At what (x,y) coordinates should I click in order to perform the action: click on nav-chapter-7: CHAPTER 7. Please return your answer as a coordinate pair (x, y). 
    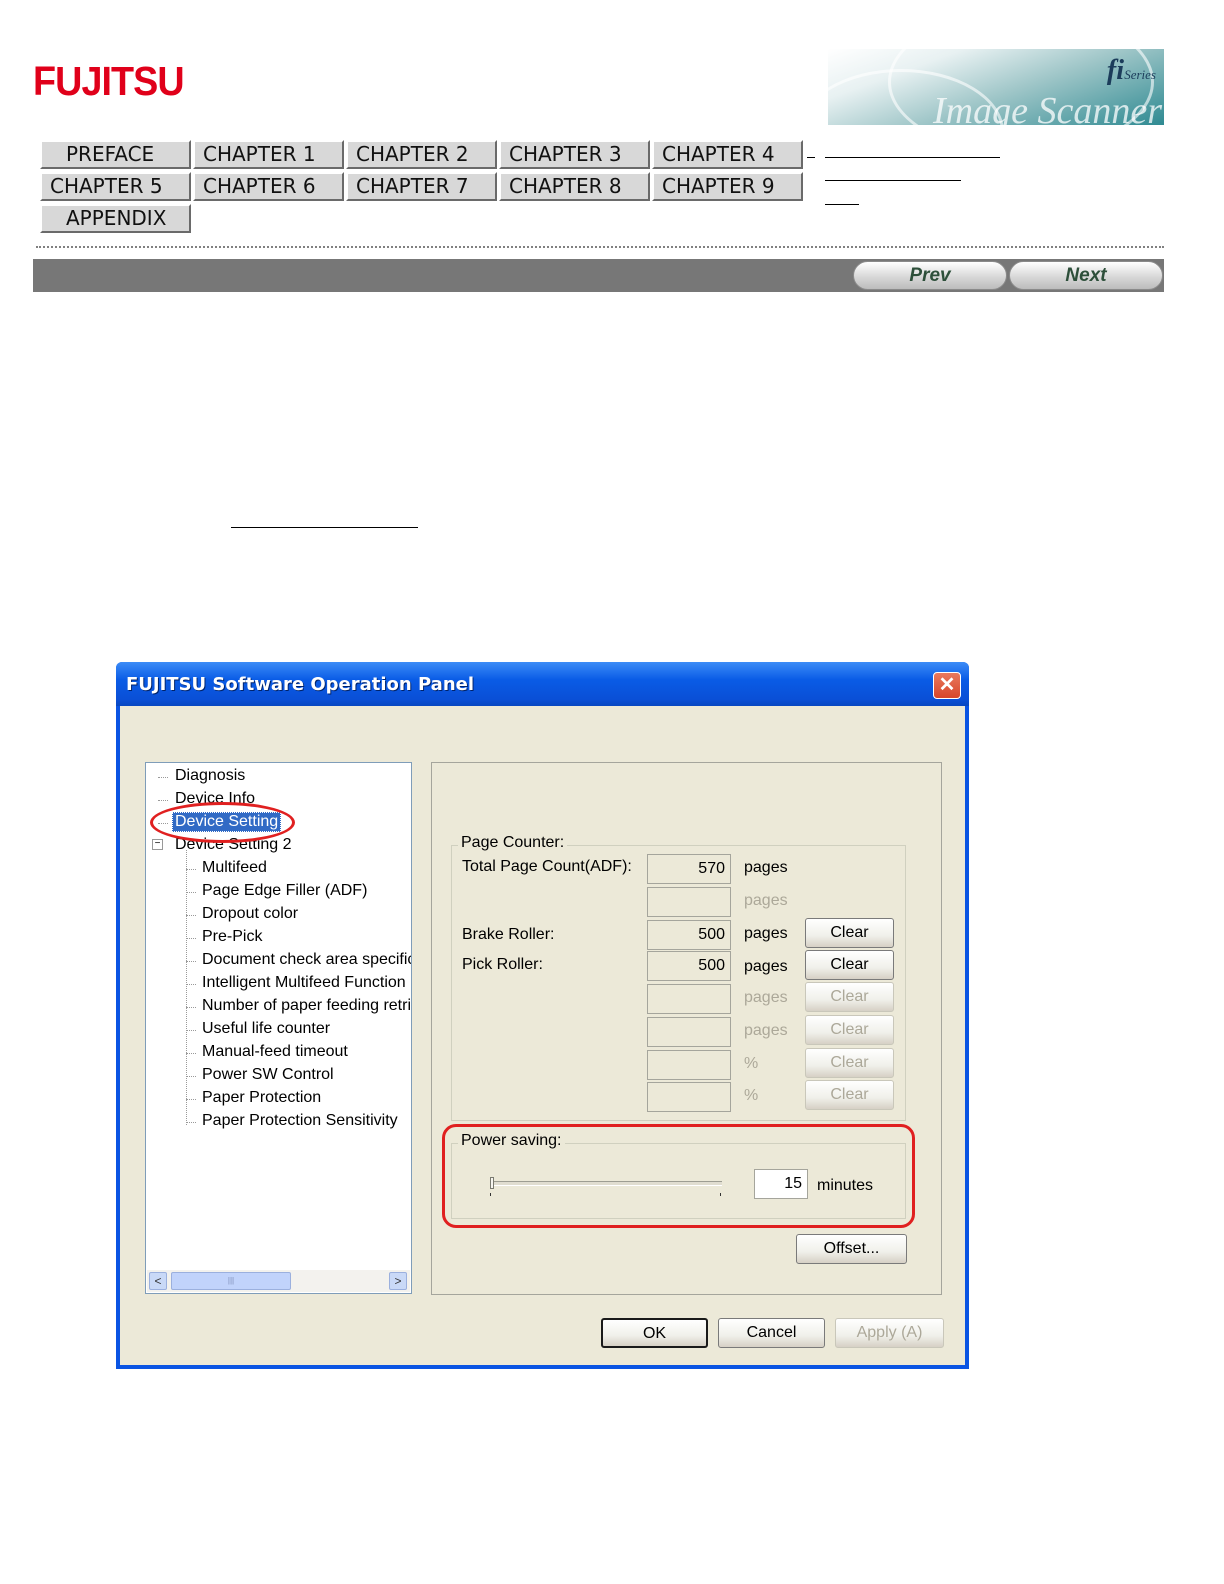
    Looking at the image, I should click on (421, 186).